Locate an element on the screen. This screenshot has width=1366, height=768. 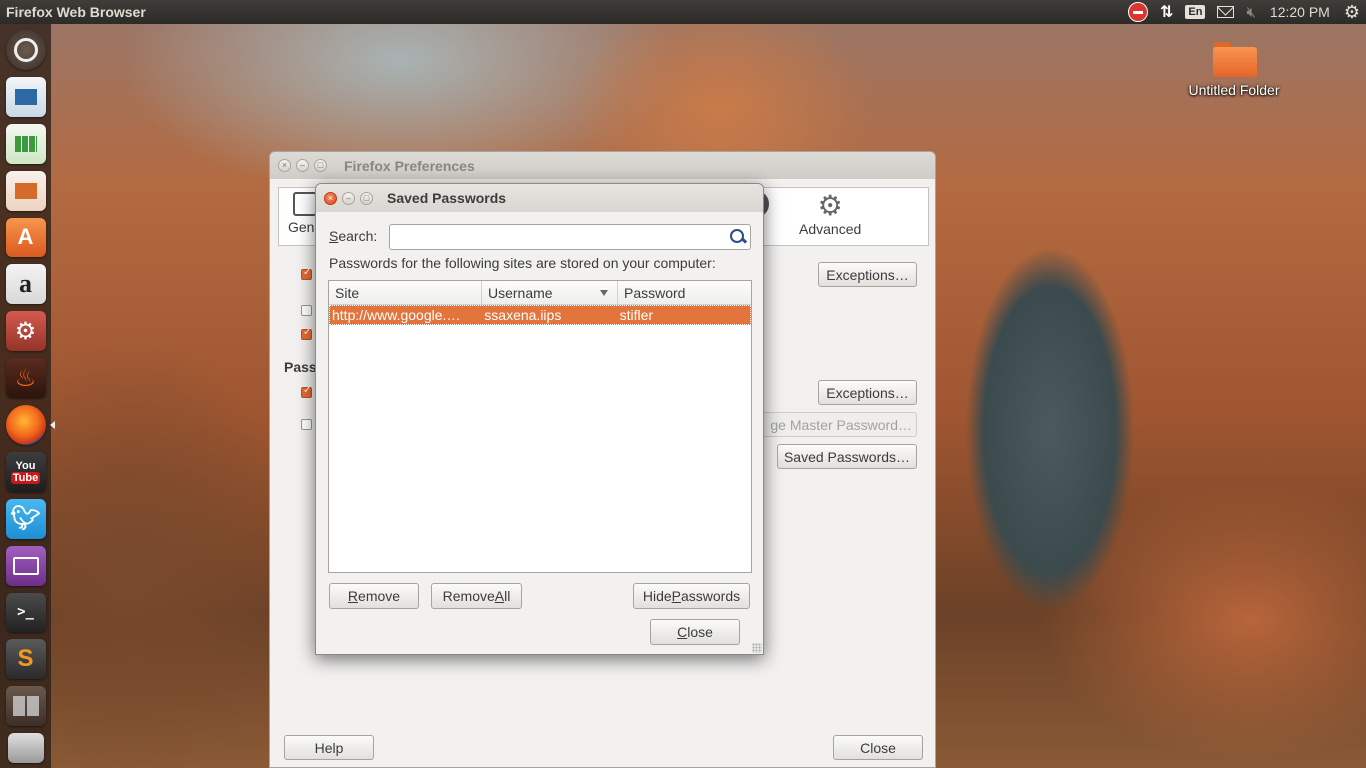
stop-indicator is located at coordinates (1138, 12).